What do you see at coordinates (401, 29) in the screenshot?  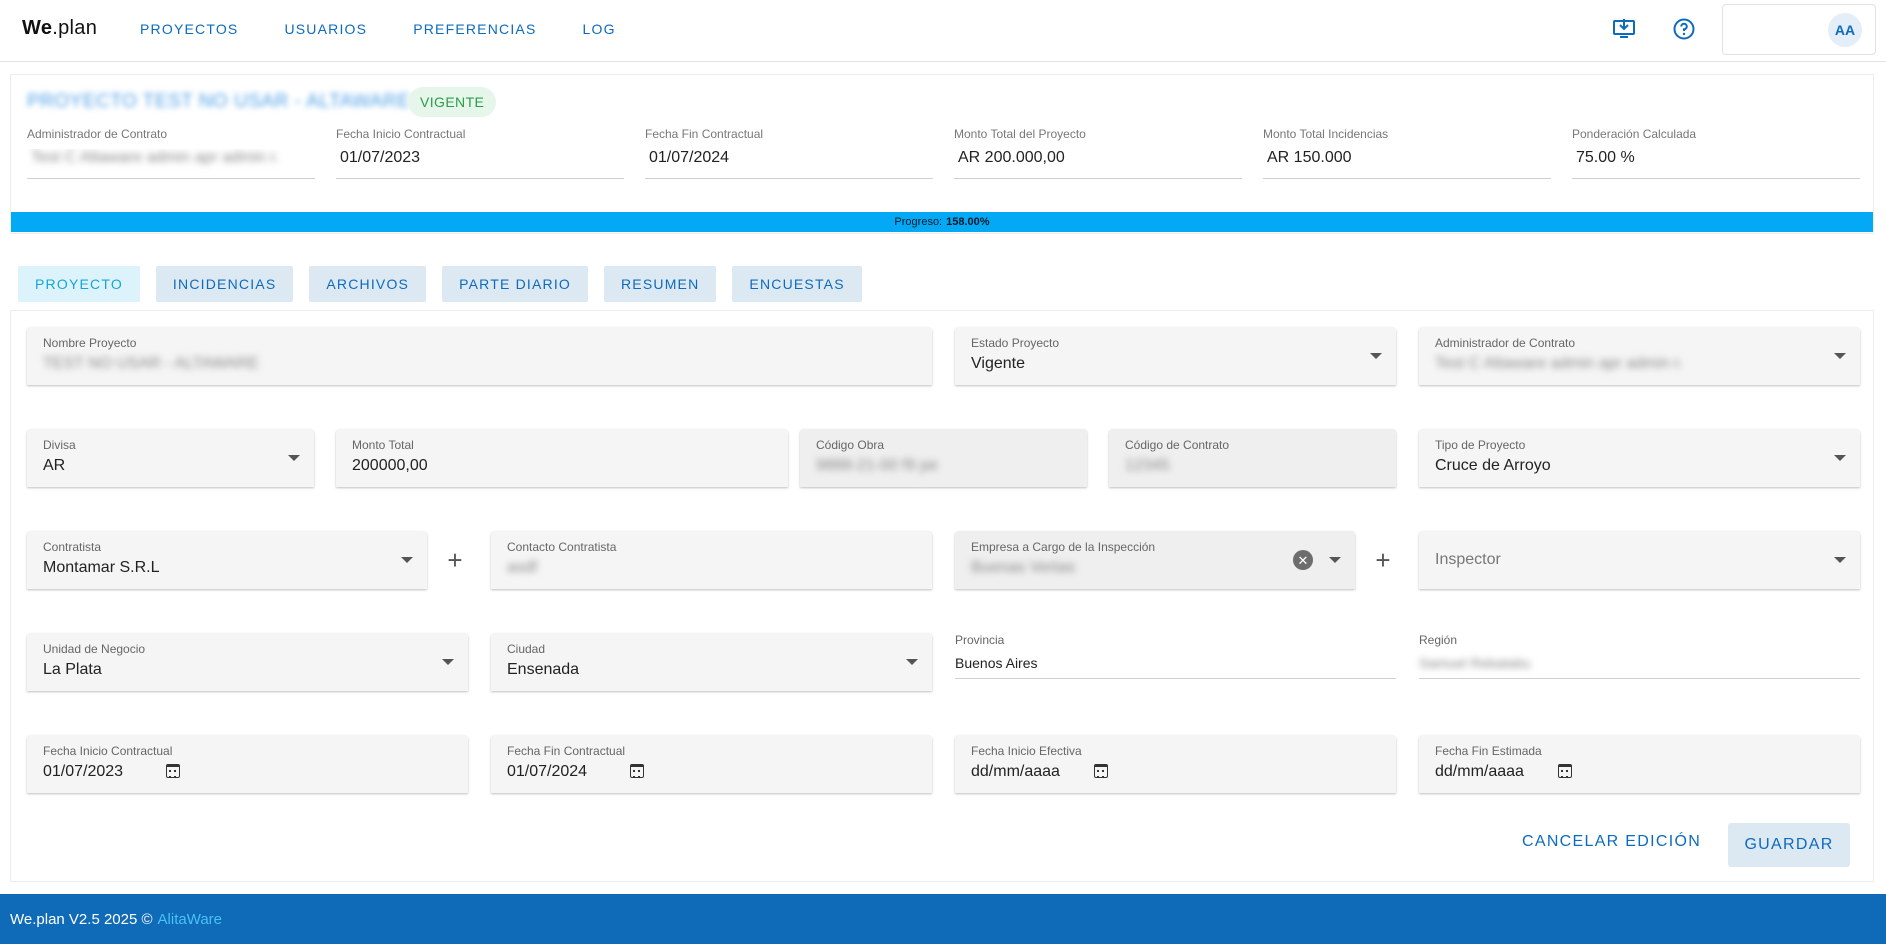 I see `main-nav: PROYECTOS USUARIOS PREFERENCIAS LOG` at bounding box center [401, 29].